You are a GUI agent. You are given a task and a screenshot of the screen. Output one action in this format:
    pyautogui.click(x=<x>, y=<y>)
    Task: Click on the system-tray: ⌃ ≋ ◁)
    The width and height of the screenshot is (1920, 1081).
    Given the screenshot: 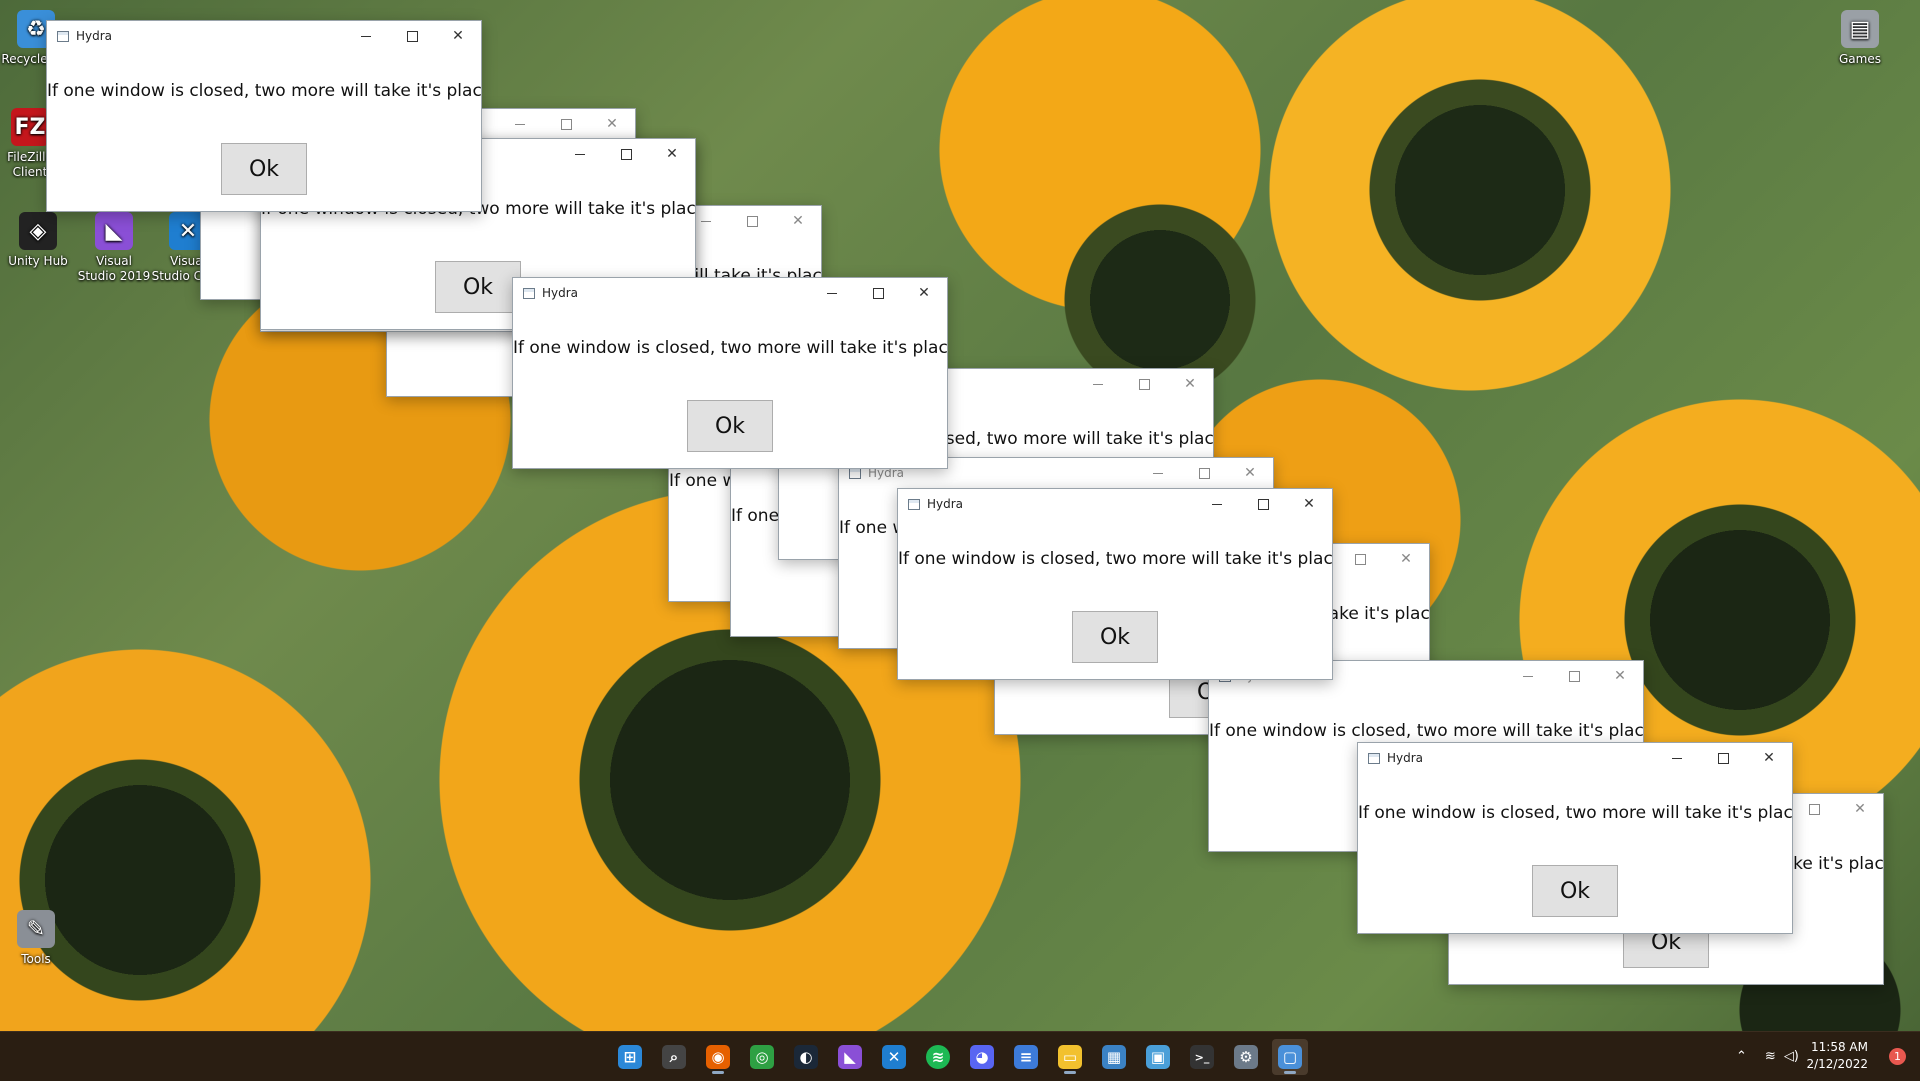 What is the action you would take?
    pyautogui.click(x=1767, y=1056)
    